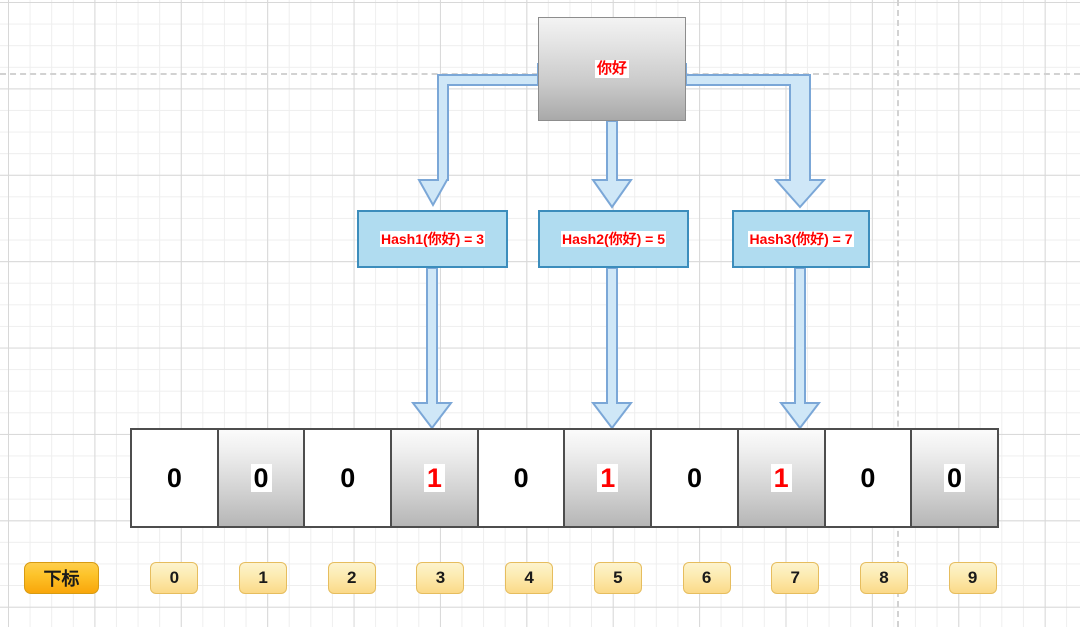 The image size is (1080, 627). I want to click on bit-array-cell-value-5: 1, so click(608, 477).